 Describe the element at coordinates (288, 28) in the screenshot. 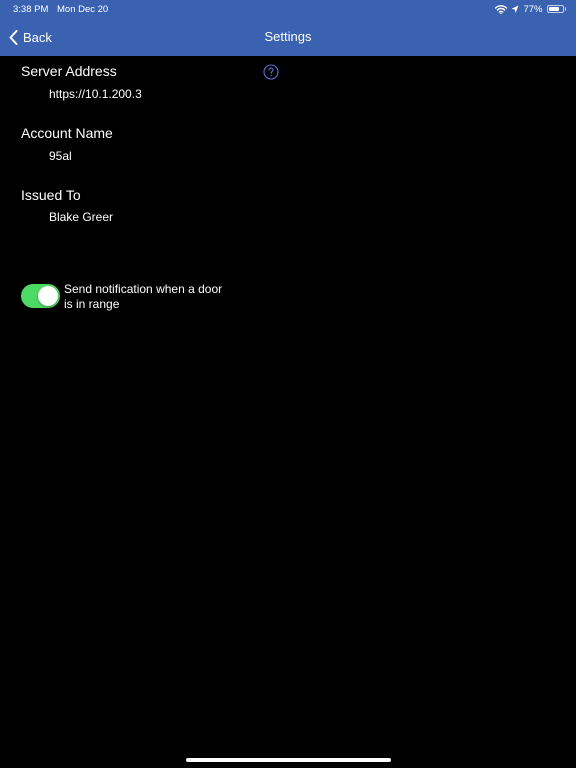

I see `navigation-bar: 3:38 PM Mon Dec 20 77% Back Settings` at that location.